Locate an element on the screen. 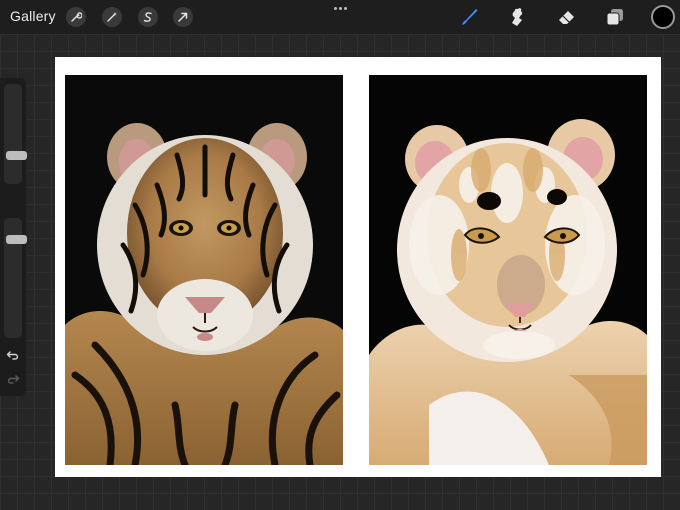  selection-s-icon is located at coordinates (148, 17).